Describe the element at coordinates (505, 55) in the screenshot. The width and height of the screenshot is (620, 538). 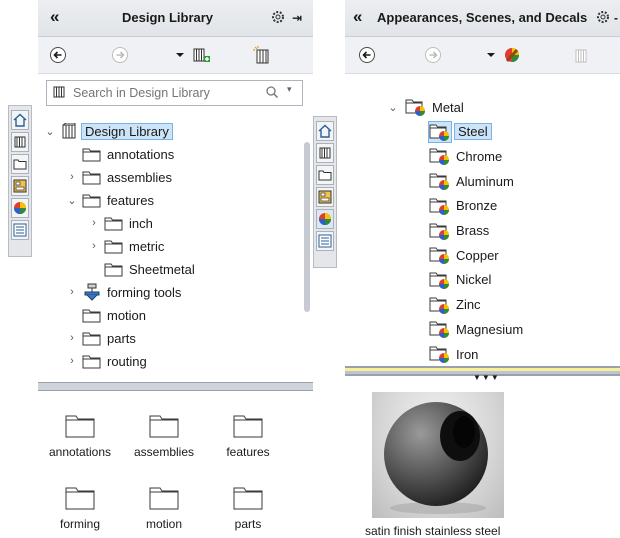
I see `add-appearance-dropdown-icon` at that location.